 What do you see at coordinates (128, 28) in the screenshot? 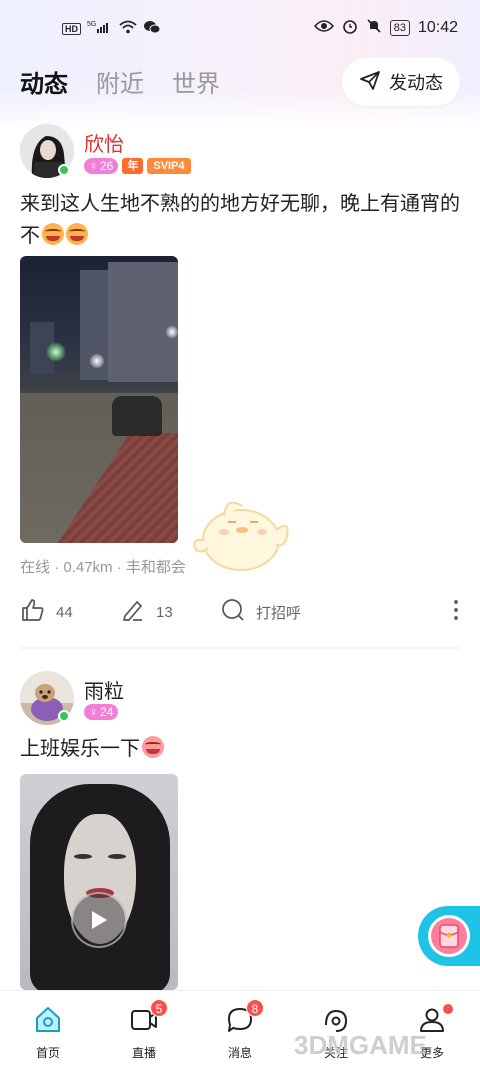
I see `wifi-icon` at bounding box center [128, 28].